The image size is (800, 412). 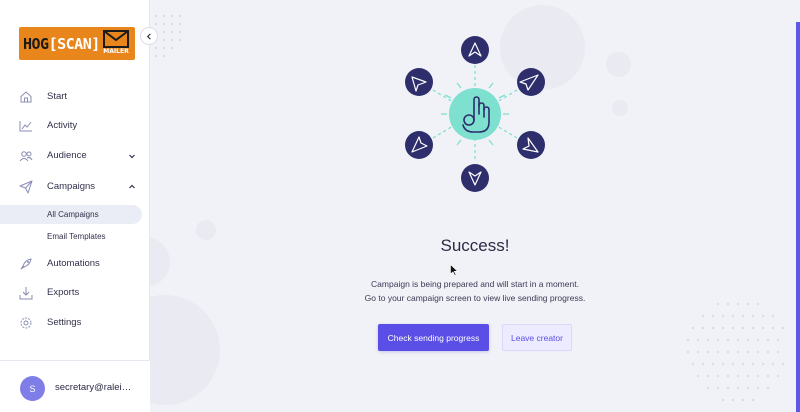 I want to click on sidebar-item-automations: Automations, so click(x=75, y=264).